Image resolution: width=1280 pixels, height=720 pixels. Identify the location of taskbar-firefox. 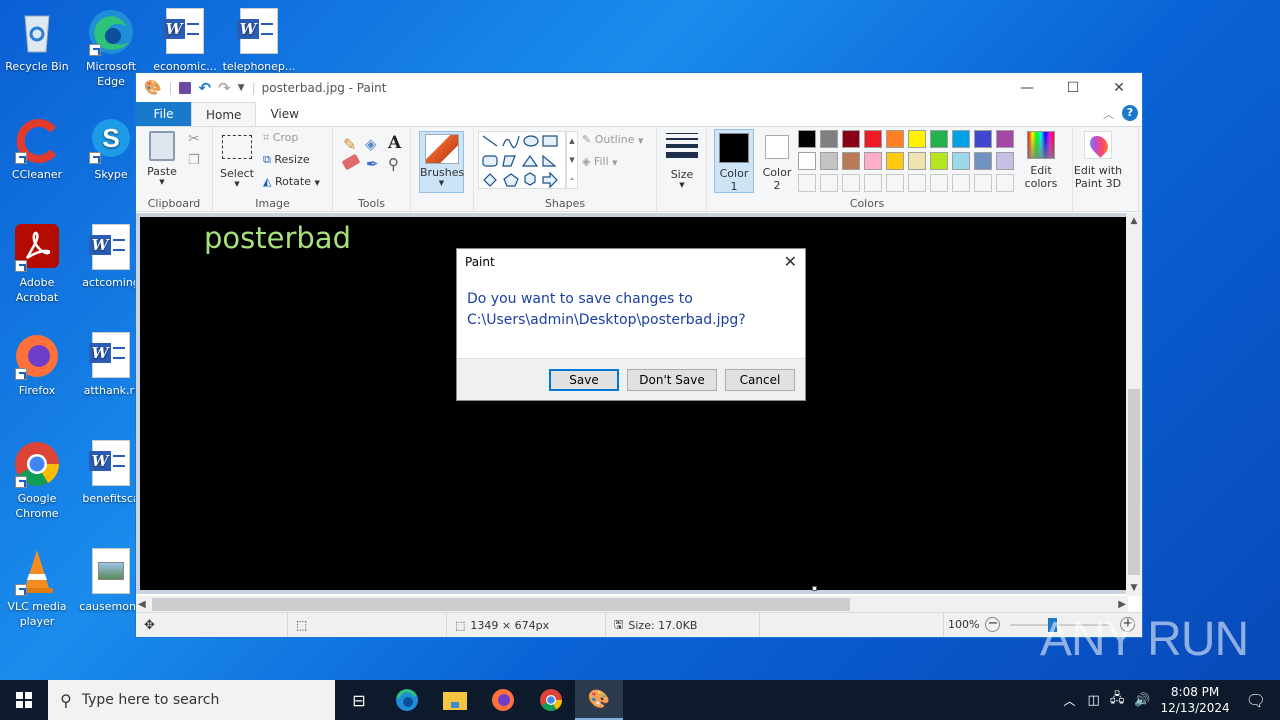
(503, 700).